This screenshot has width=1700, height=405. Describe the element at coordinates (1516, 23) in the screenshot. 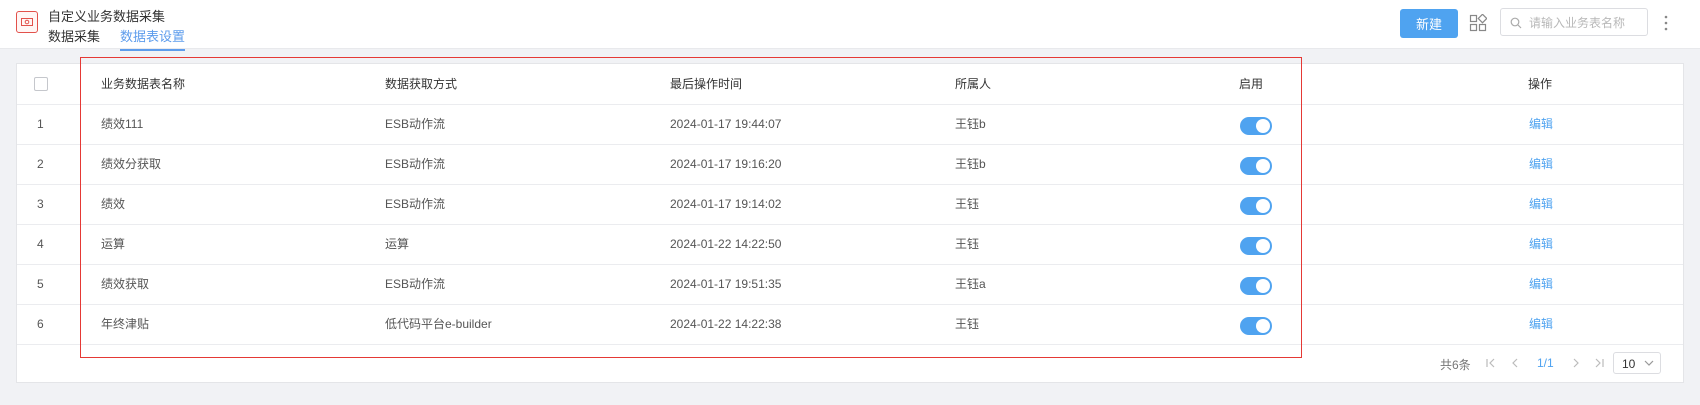

I see `search-icon` at that location.